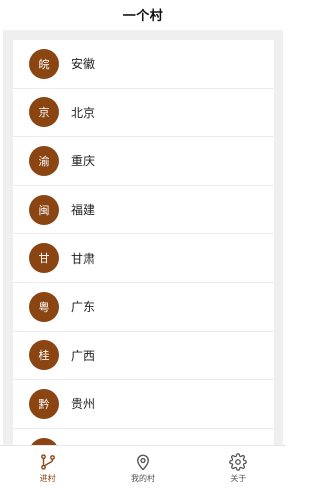 The image size is (320, 491). I want to click on province-name: 重庆, so click(83, 161).